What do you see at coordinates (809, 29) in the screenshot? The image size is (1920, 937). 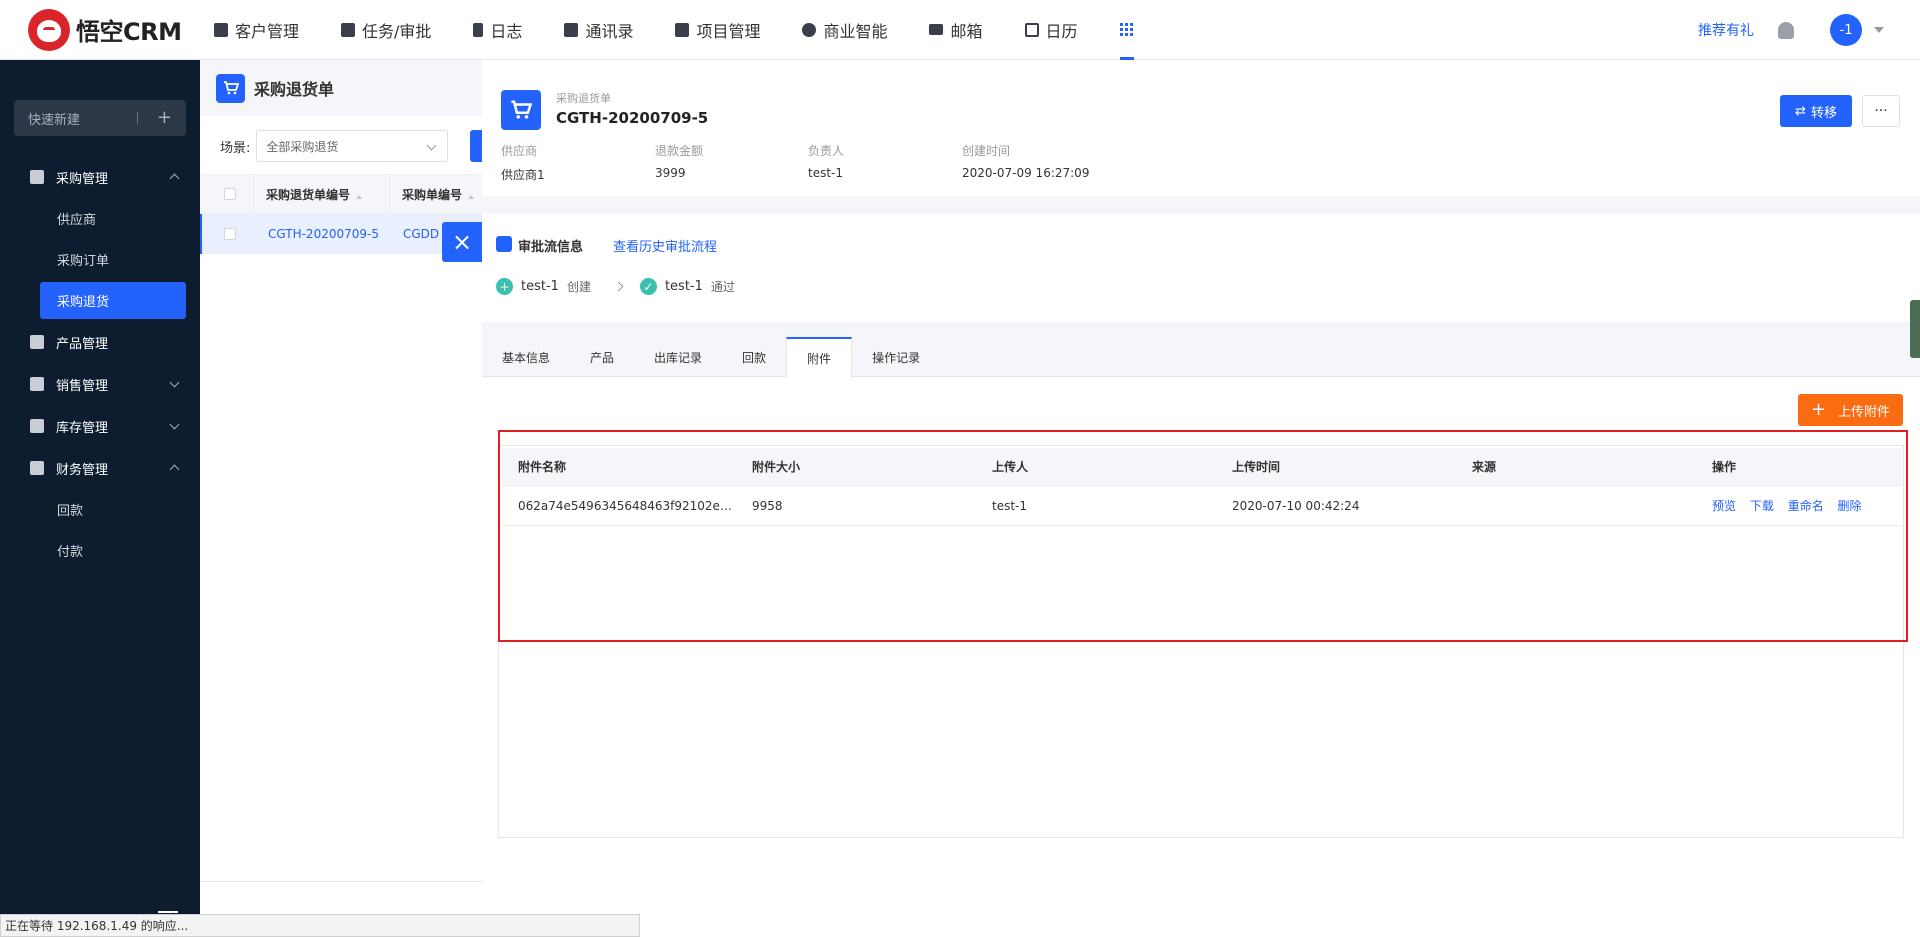 I see `bi-icon` at bounding box center [809, 29].